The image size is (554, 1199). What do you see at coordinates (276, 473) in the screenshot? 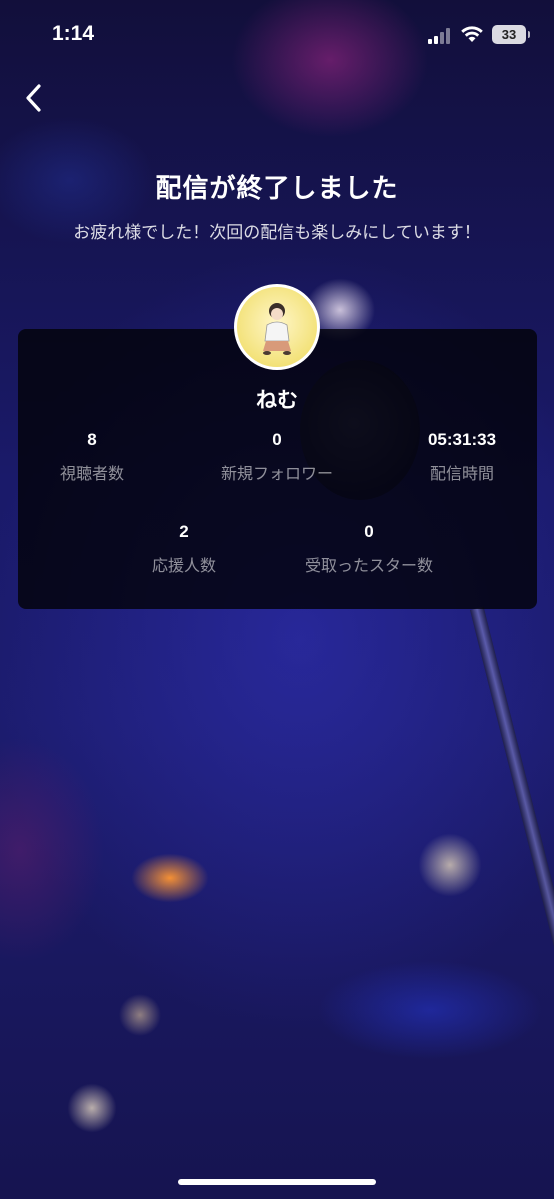
I see `stat-label: 新規フォロワー` at bounding box center [276, 473].